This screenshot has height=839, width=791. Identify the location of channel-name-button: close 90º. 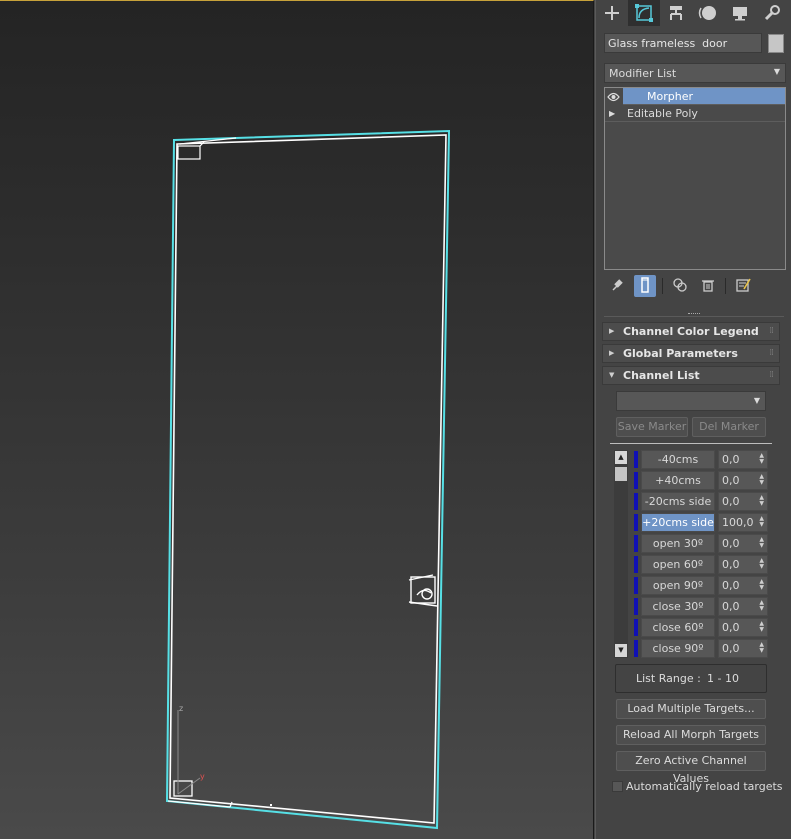
(678, 648).